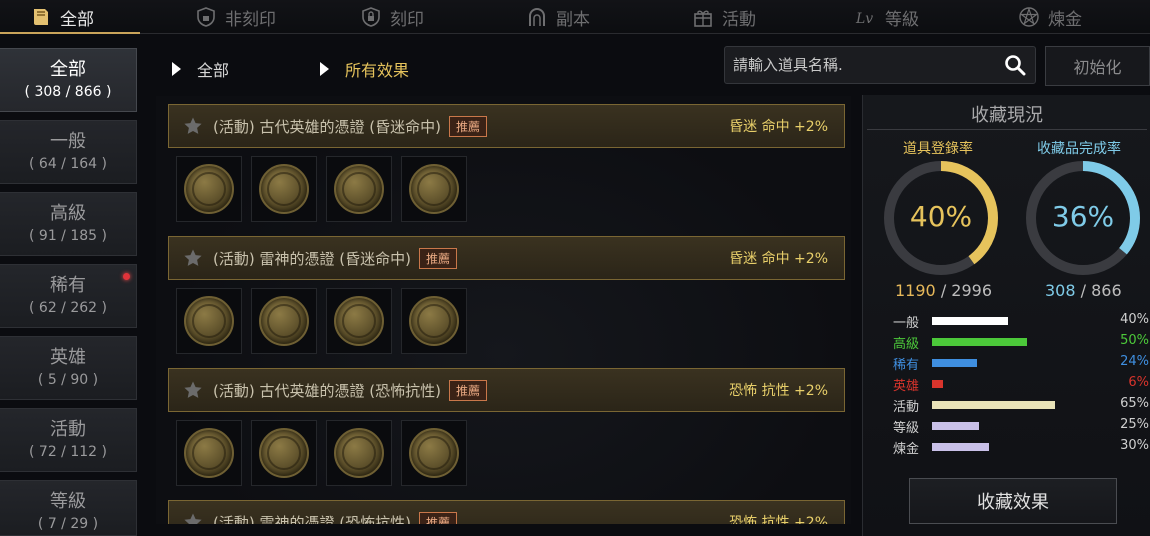  What do you see at coordinates (906, 428) in the screenshot?
I see `grade-stat-name: 等級` at bounding box center [906, 428].